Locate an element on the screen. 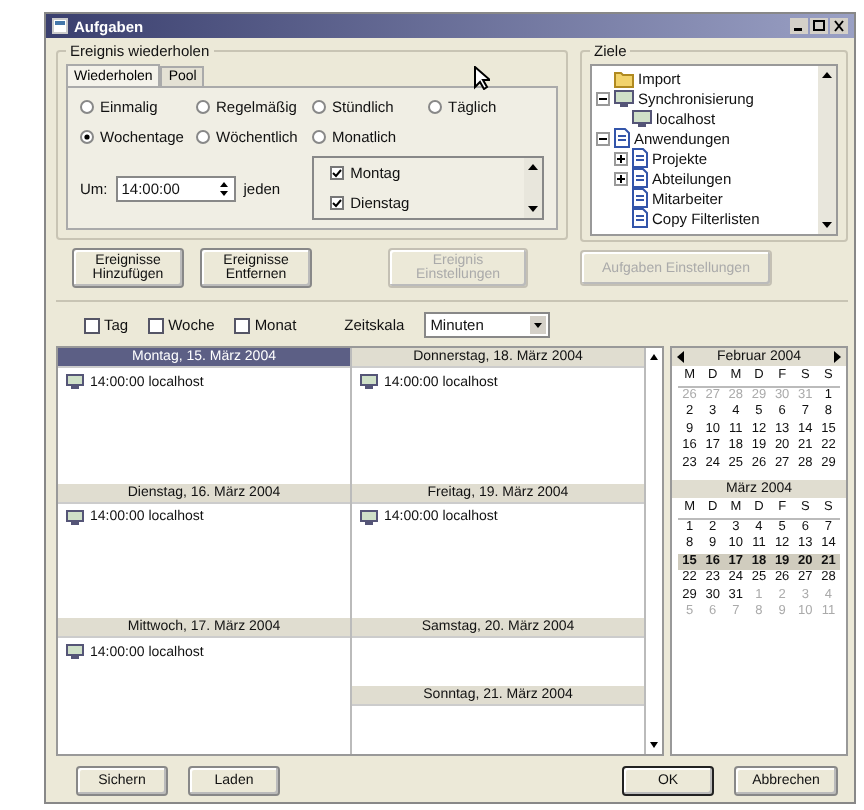 The image size is (864, 810). radio-selected-icon is located at coordinates (87, 137).